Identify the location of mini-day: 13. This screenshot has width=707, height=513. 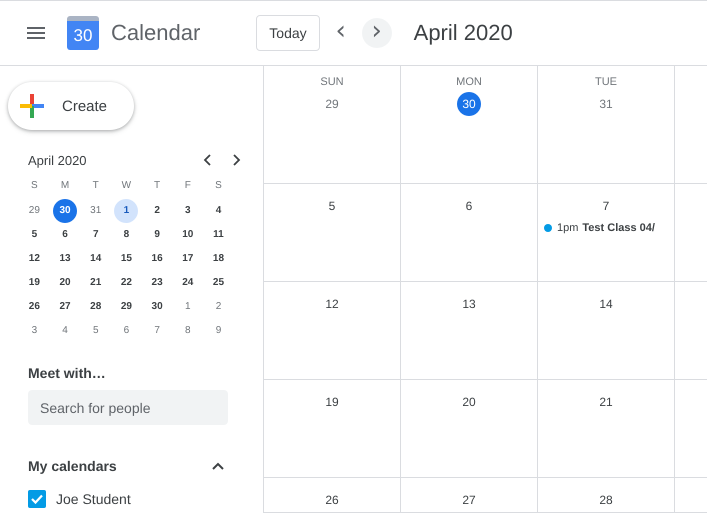
(65, 259).